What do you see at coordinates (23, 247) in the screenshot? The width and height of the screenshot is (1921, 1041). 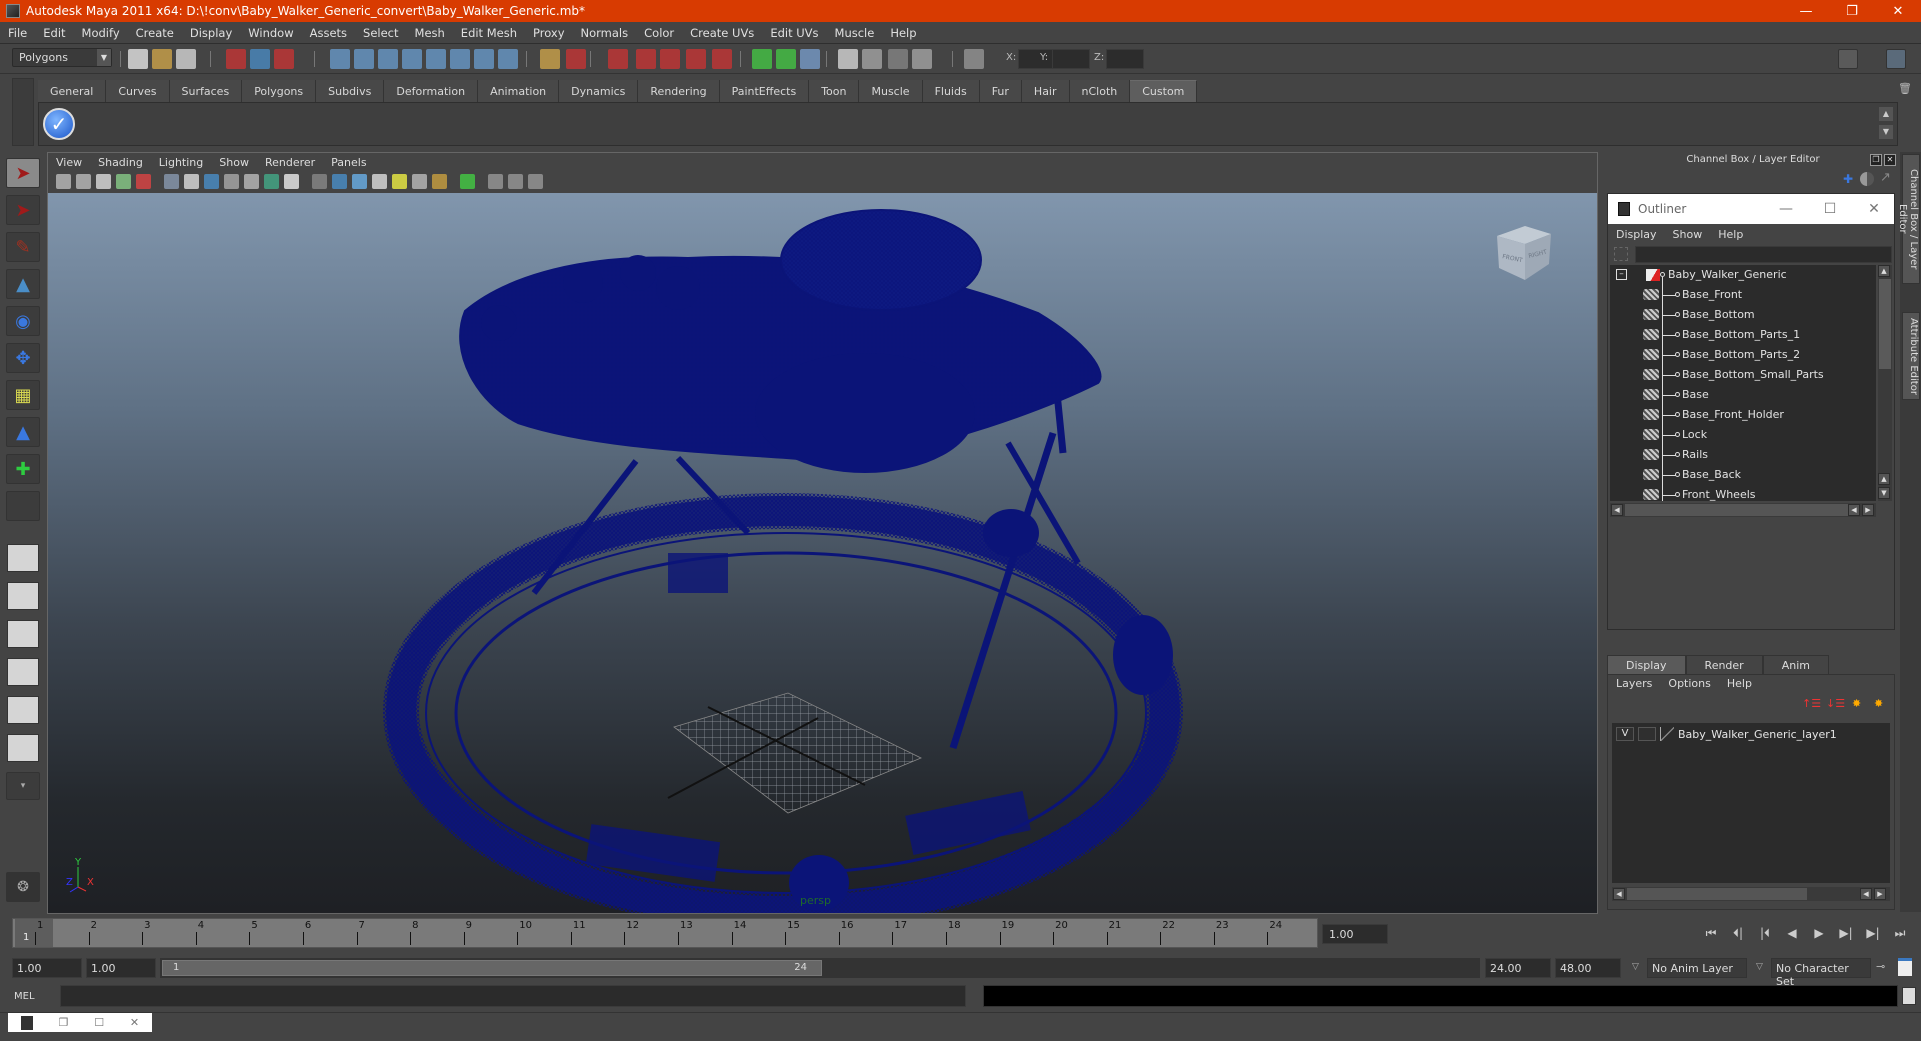 I see `paint-select-tool-button: ✎` at bounding box center [23, 247].